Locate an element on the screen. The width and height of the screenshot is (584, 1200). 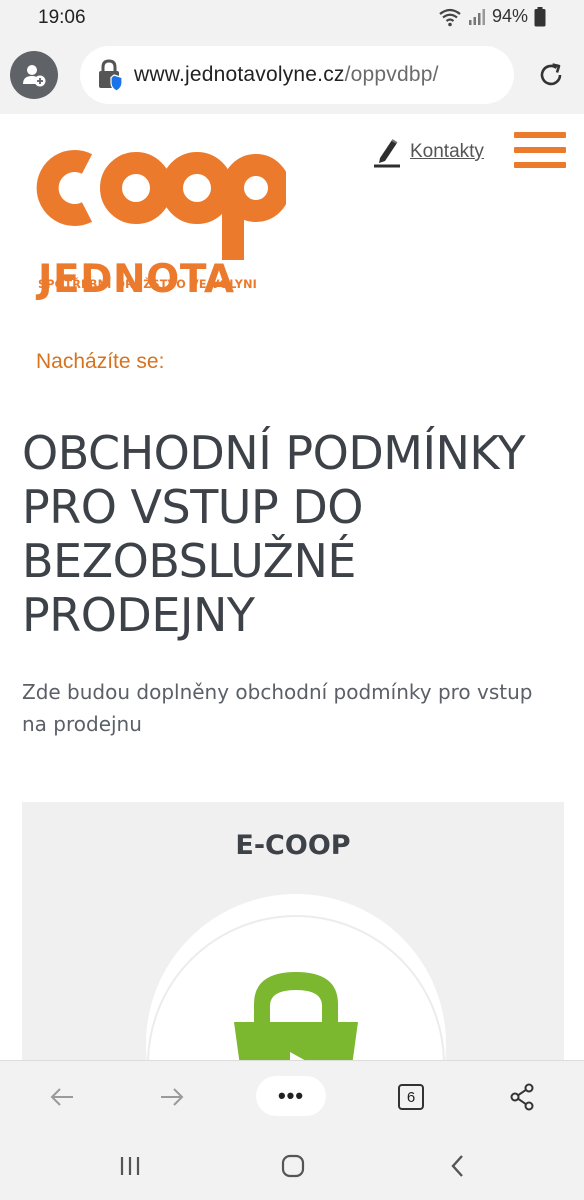
back-icon is located at coordinates (457, 1166).